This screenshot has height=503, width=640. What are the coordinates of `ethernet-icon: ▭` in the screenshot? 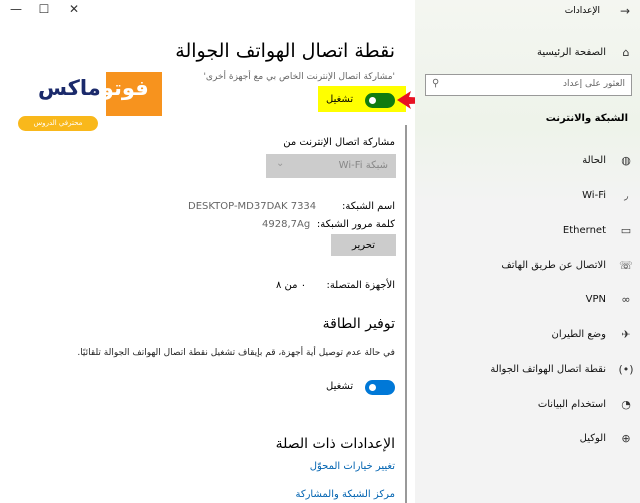 It's located at (626, 230).